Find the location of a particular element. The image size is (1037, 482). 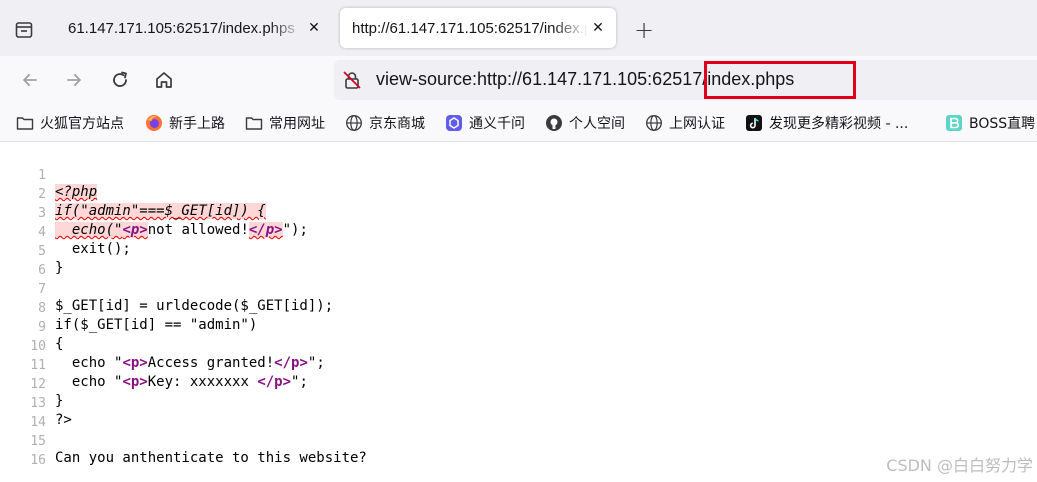

home-icon is located at coordinates (164, 80).